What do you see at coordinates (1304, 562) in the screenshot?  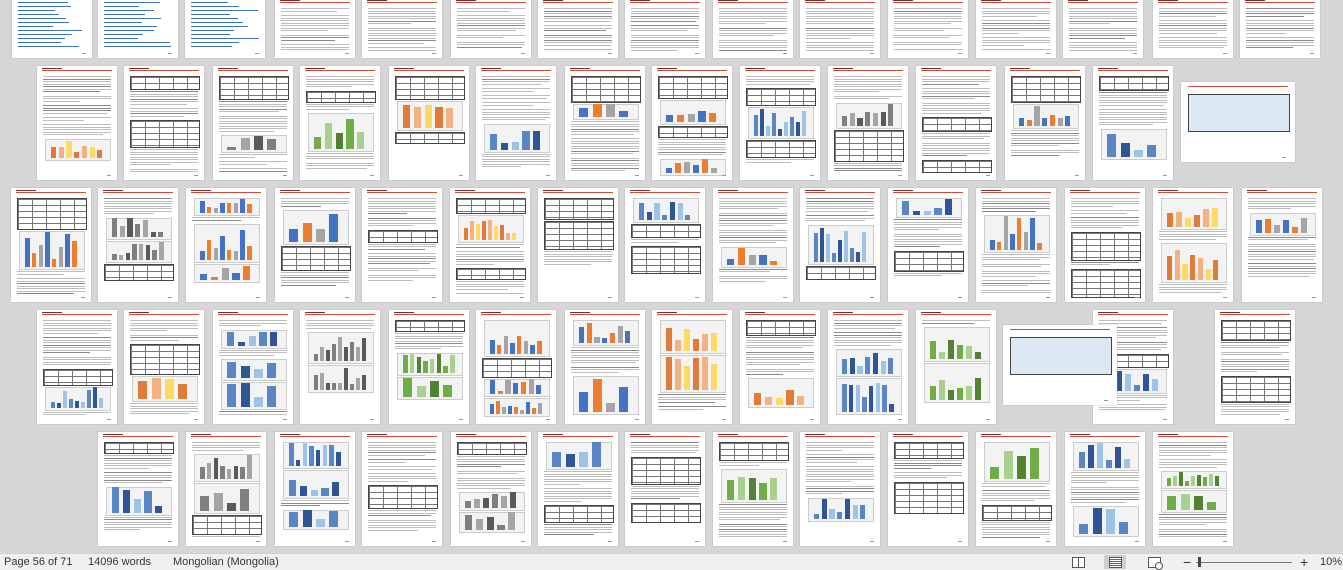 I see `zoom-in-button: +` at bounding box center [1304, 562].